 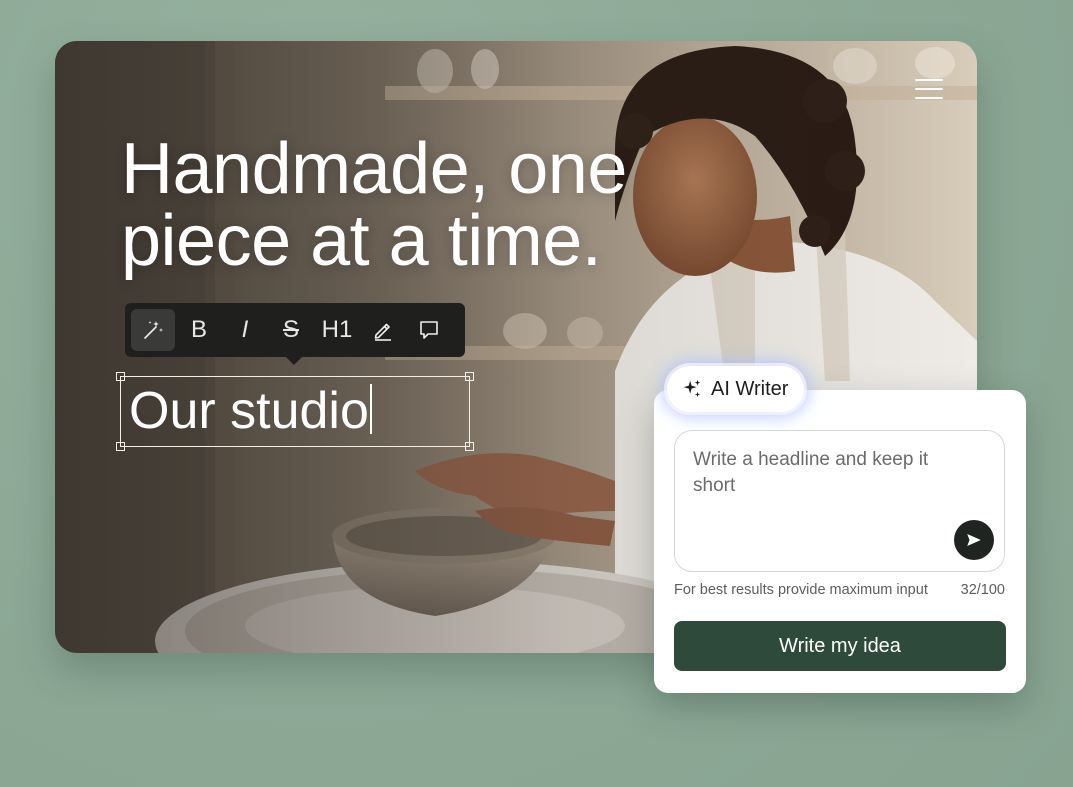 I want to click on resize-handle-top-right, so click(x=469, y=376).